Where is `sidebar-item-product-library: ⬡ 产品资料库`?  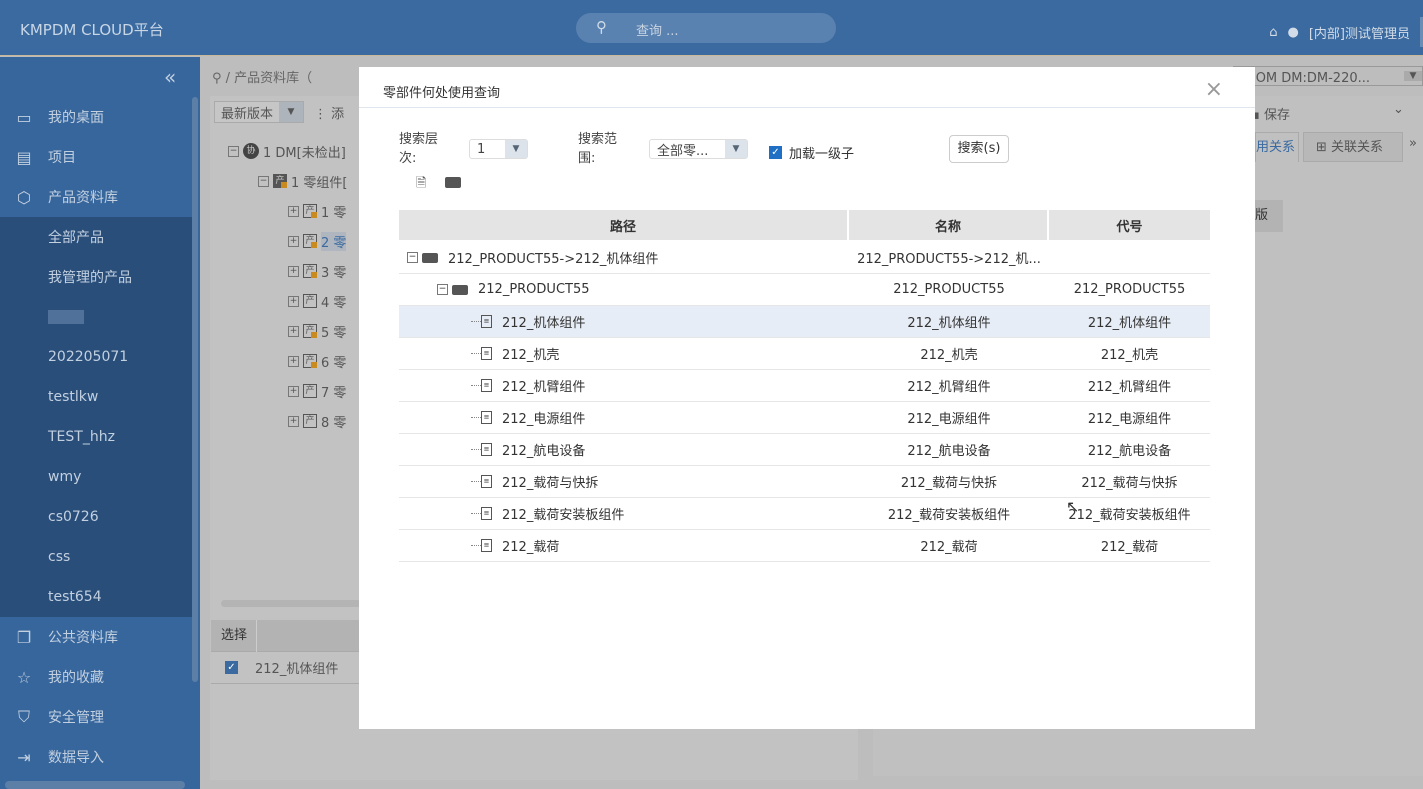
sidebar-item-product-library: ⬡ 产品资料库 is located at coordinates (96, 197).